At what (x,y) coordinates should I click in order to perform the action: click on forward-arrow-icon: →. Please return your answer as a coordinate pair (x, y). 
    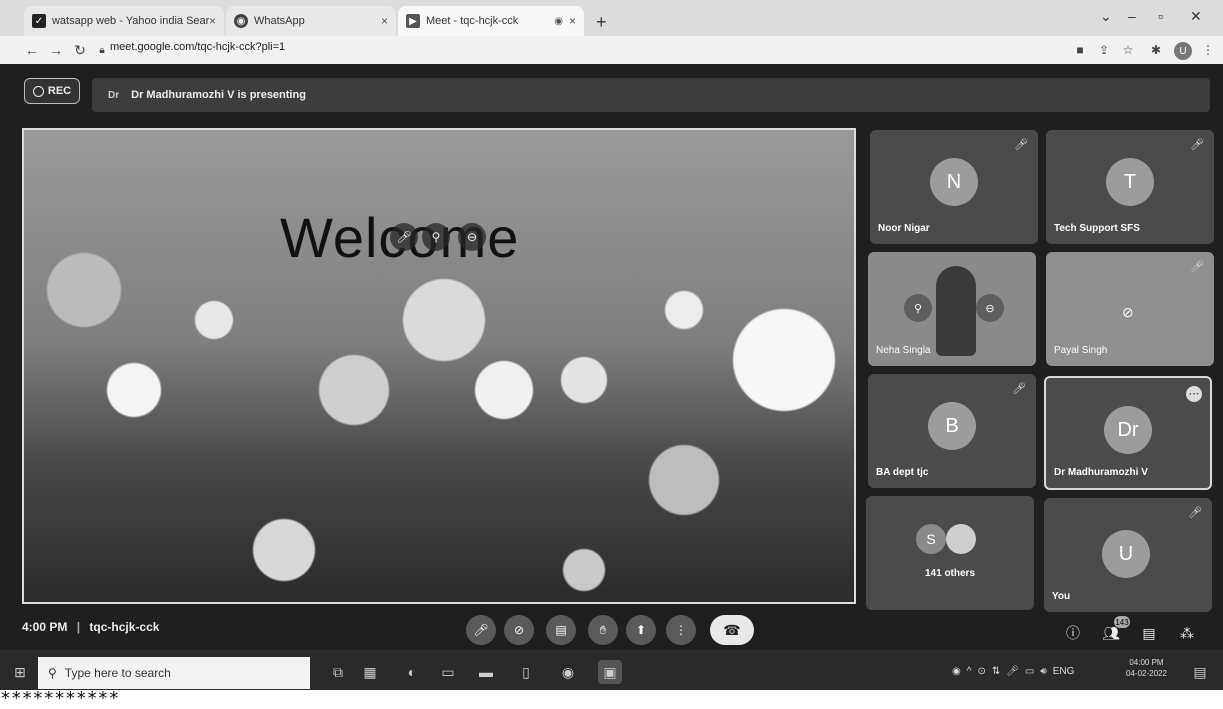
    Looking at the image, I should click on (56, 50).